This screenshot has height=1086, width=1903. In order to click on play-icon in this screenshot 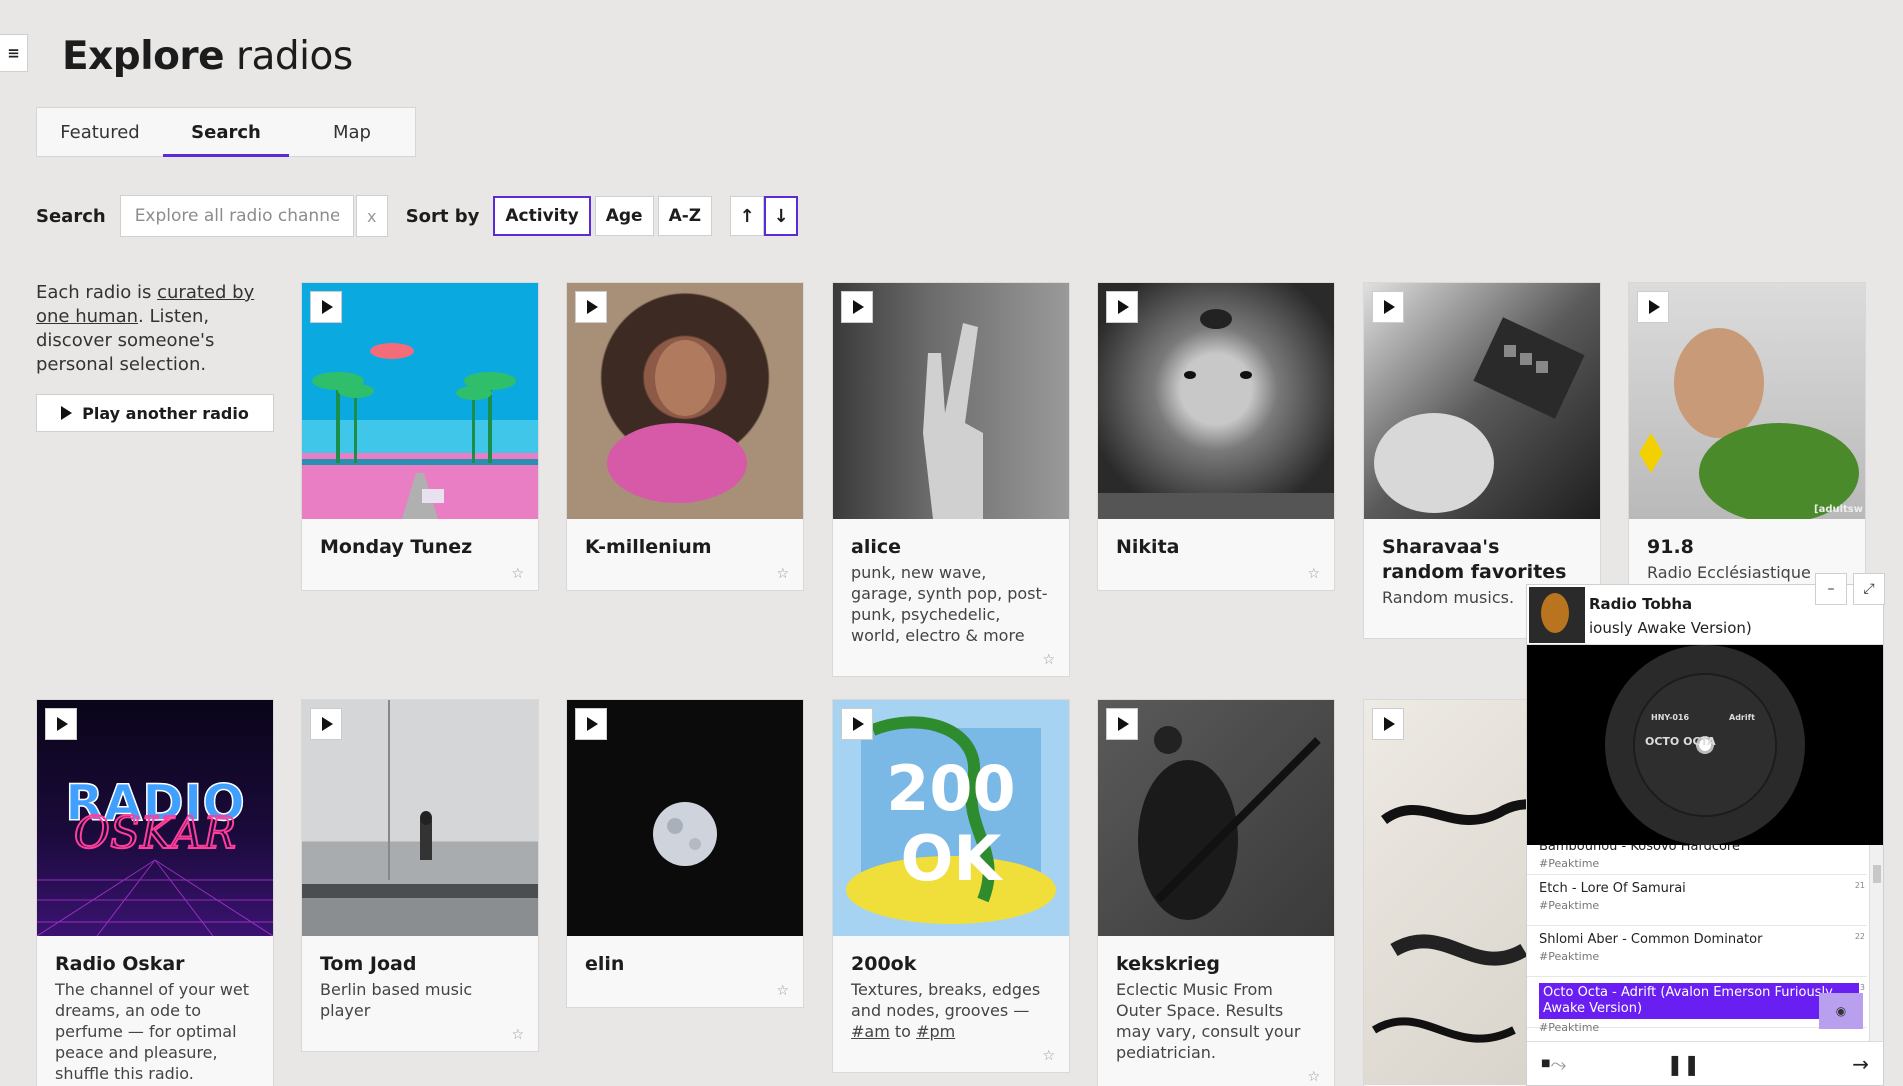, I will do `click(67, 413)`.